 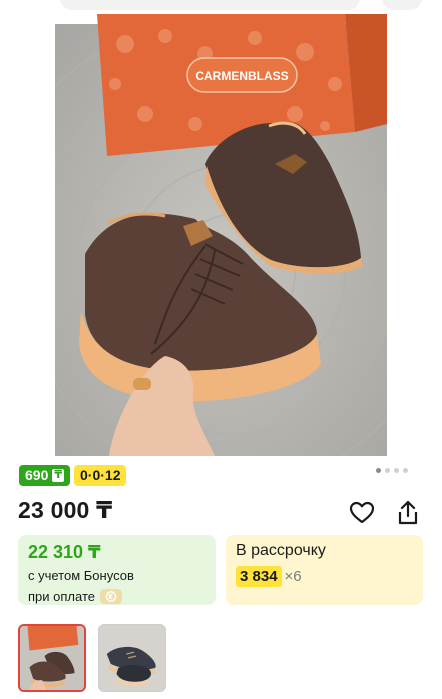 I want to click on installment-amount: 3 834, so click(x=259, y=576).